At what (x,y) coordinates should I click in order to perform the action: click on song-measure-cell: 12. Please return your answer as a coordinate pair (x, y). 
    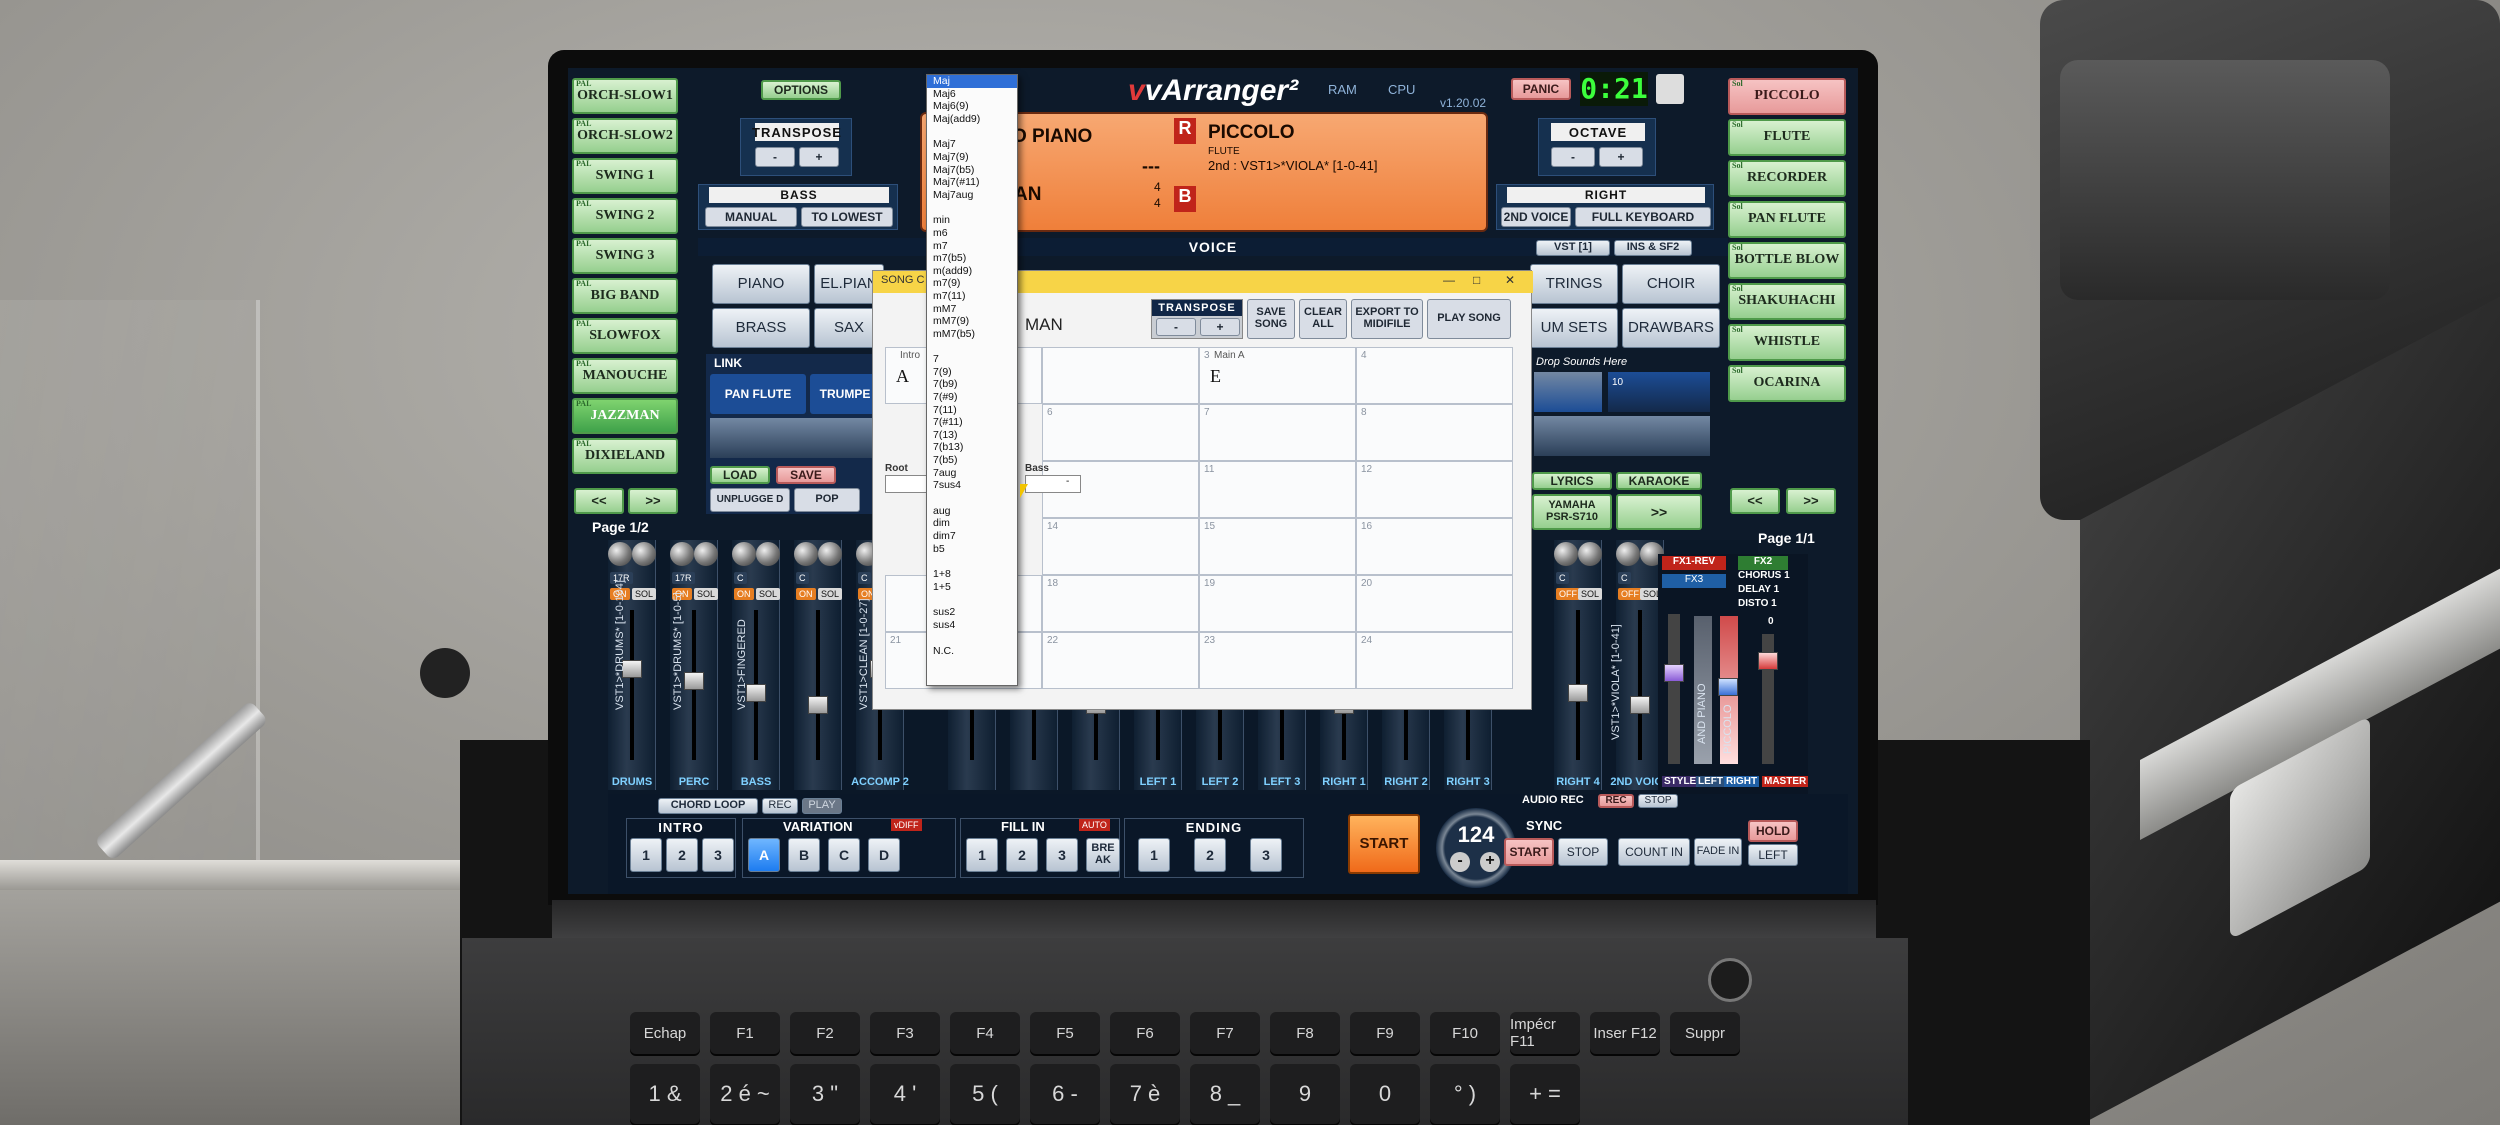
    Looking at the image, I should click on (1434, 489).